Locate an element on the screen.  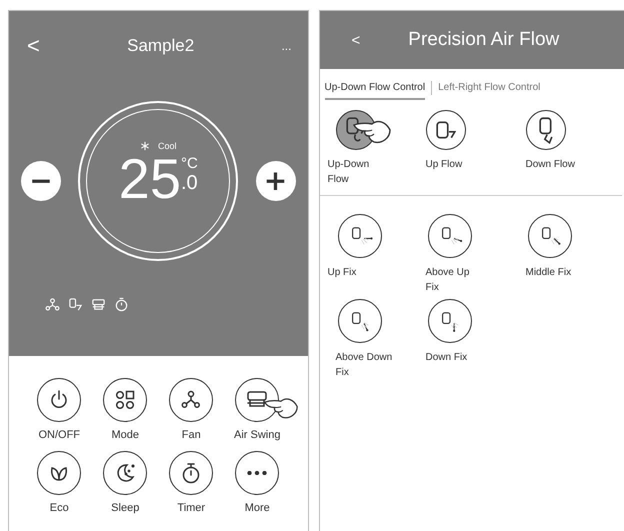
button-label: Timer is located at coordinates (191, 508).